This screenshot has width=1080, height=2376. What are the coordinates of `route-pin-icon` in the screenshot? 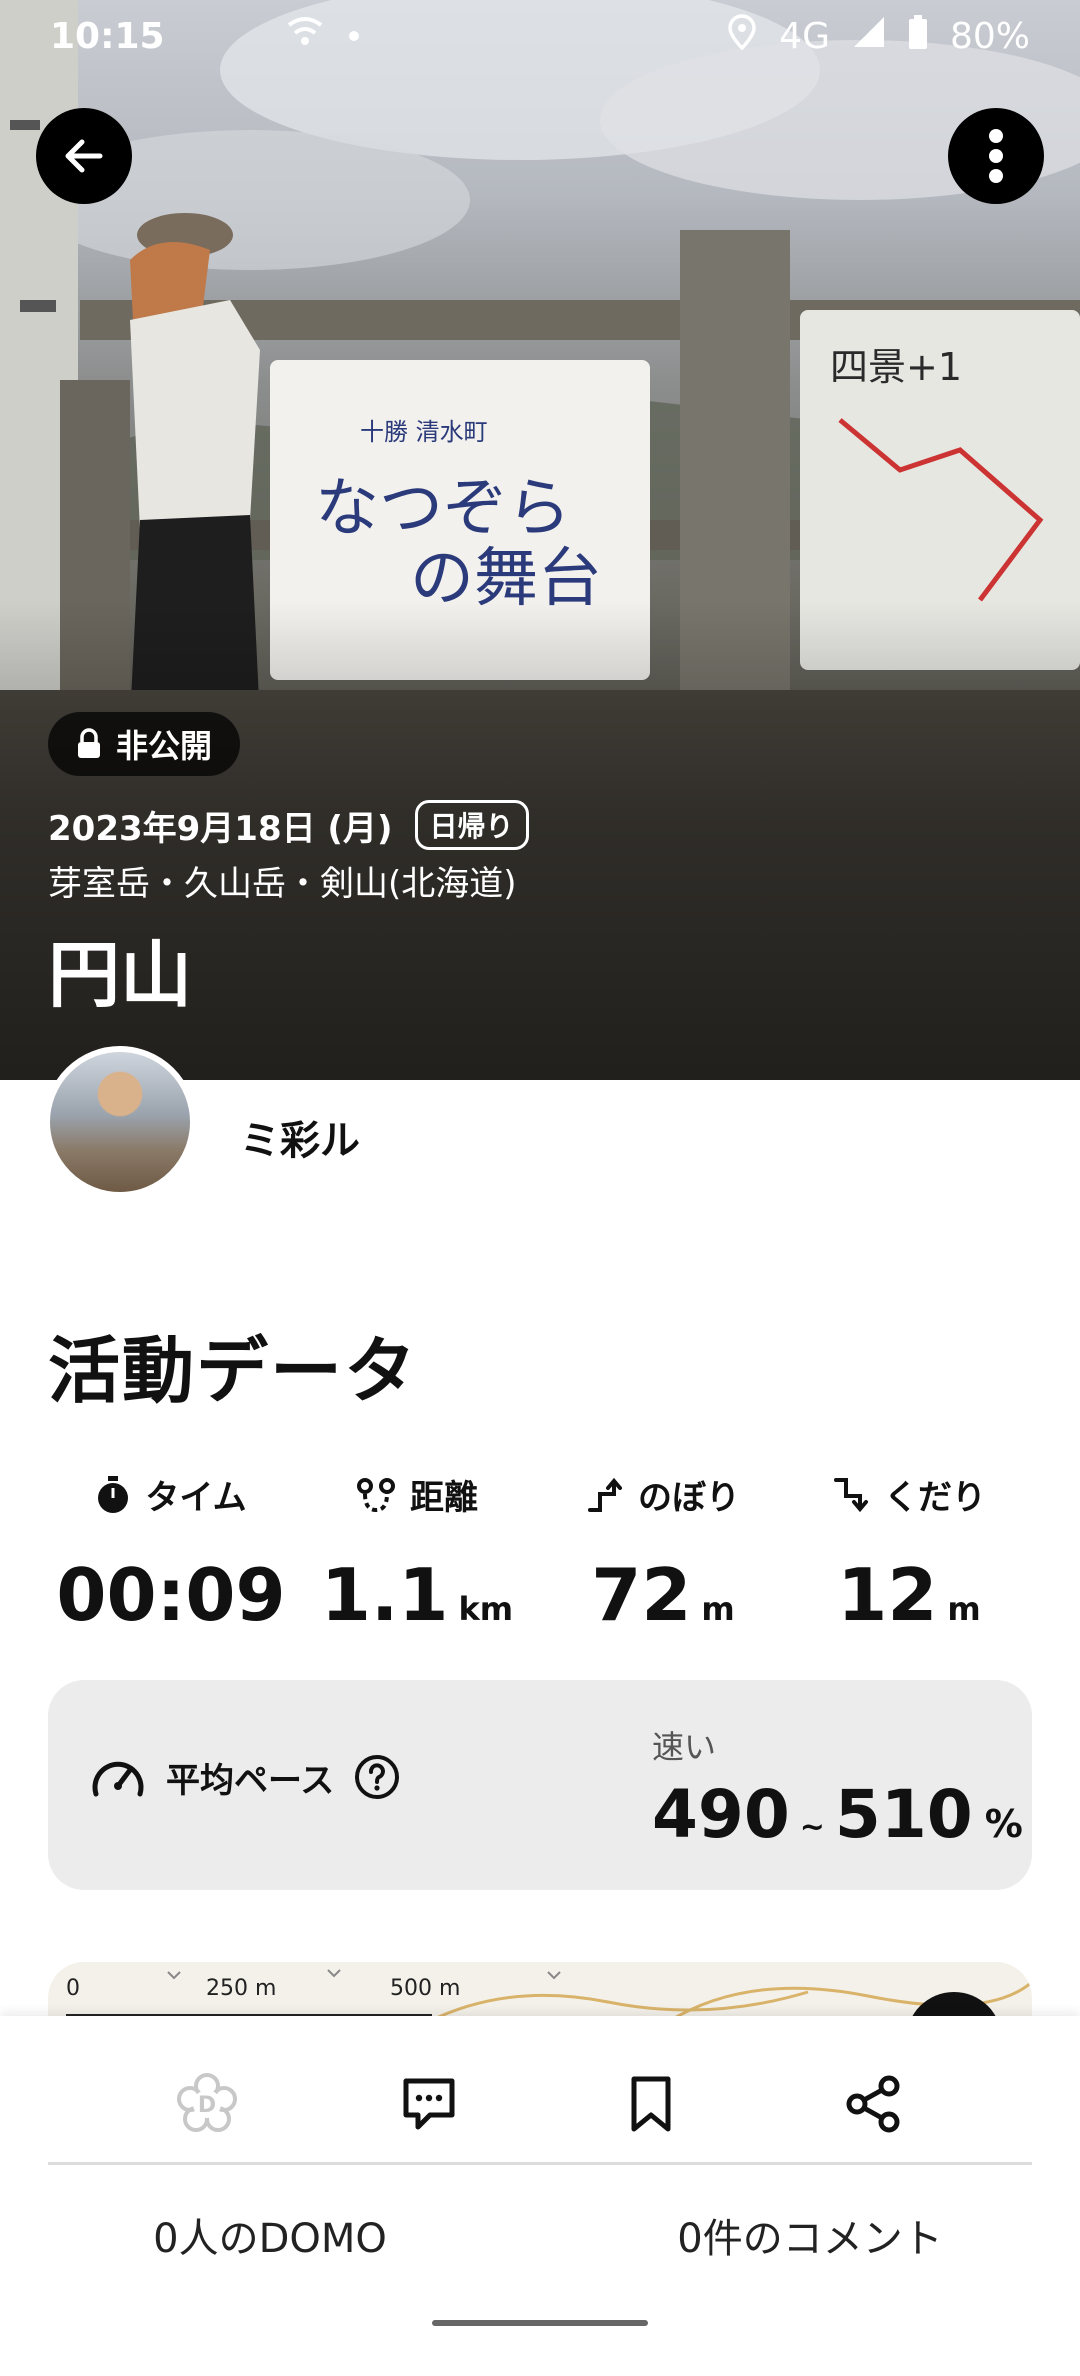 It's located at (376, 1494).